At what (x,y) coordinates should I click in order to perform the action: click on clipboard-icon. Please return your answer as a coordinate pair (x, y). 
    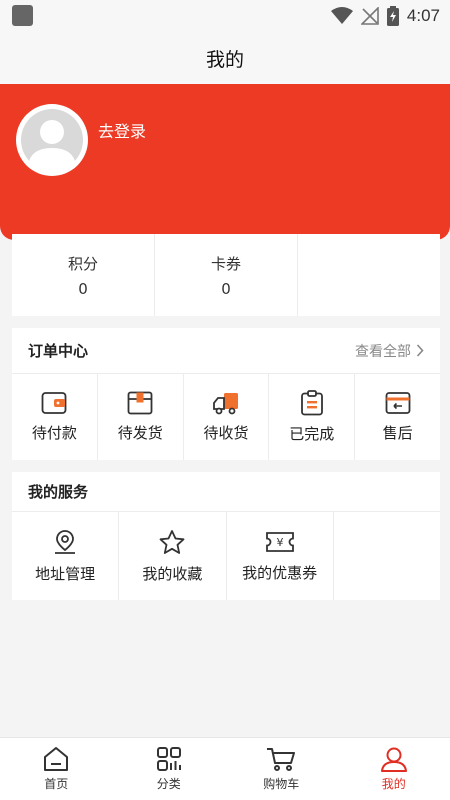
    Looking at the image, I should click on (311, 403).